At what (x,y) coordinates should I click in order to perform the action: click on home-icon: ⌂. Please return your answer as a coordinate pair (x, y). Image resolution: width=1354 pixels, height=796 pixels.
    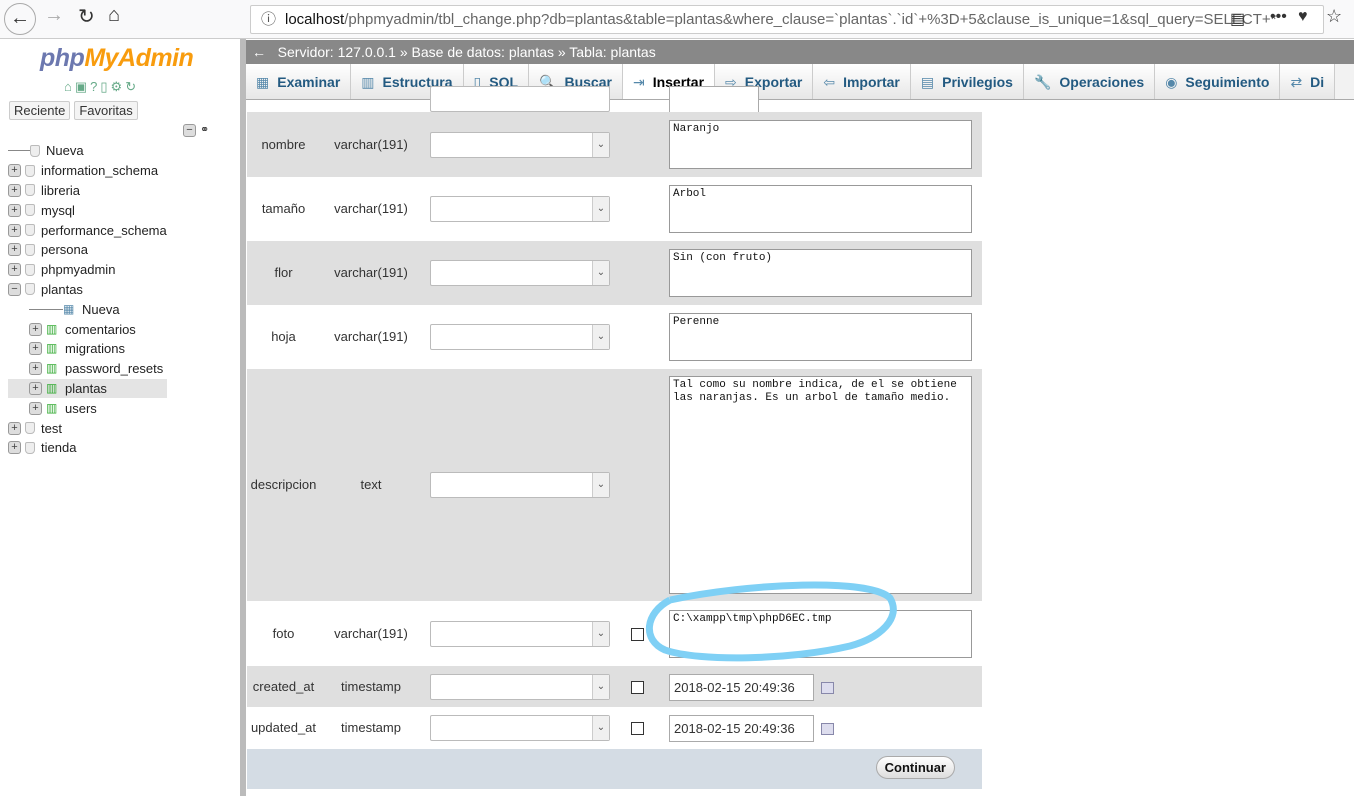
    Looking at the image, I should click on (69, 86).